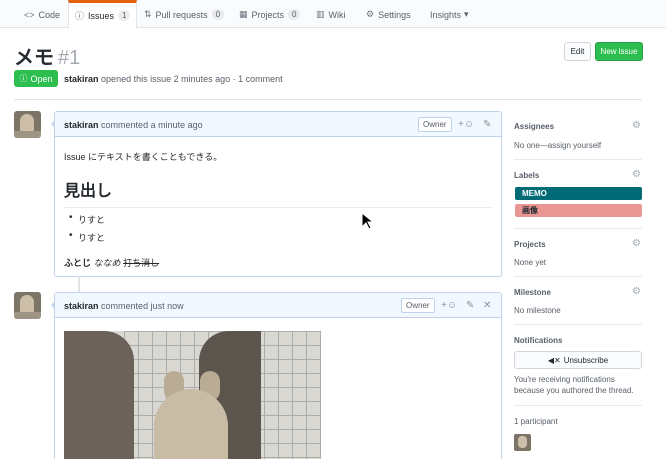 The height and width of the screenshot is (459, 666). What do you see at coordinates (142, 306) in the screenshot?
I see `comment-time: commented just now` at bounding box center [142, 306].